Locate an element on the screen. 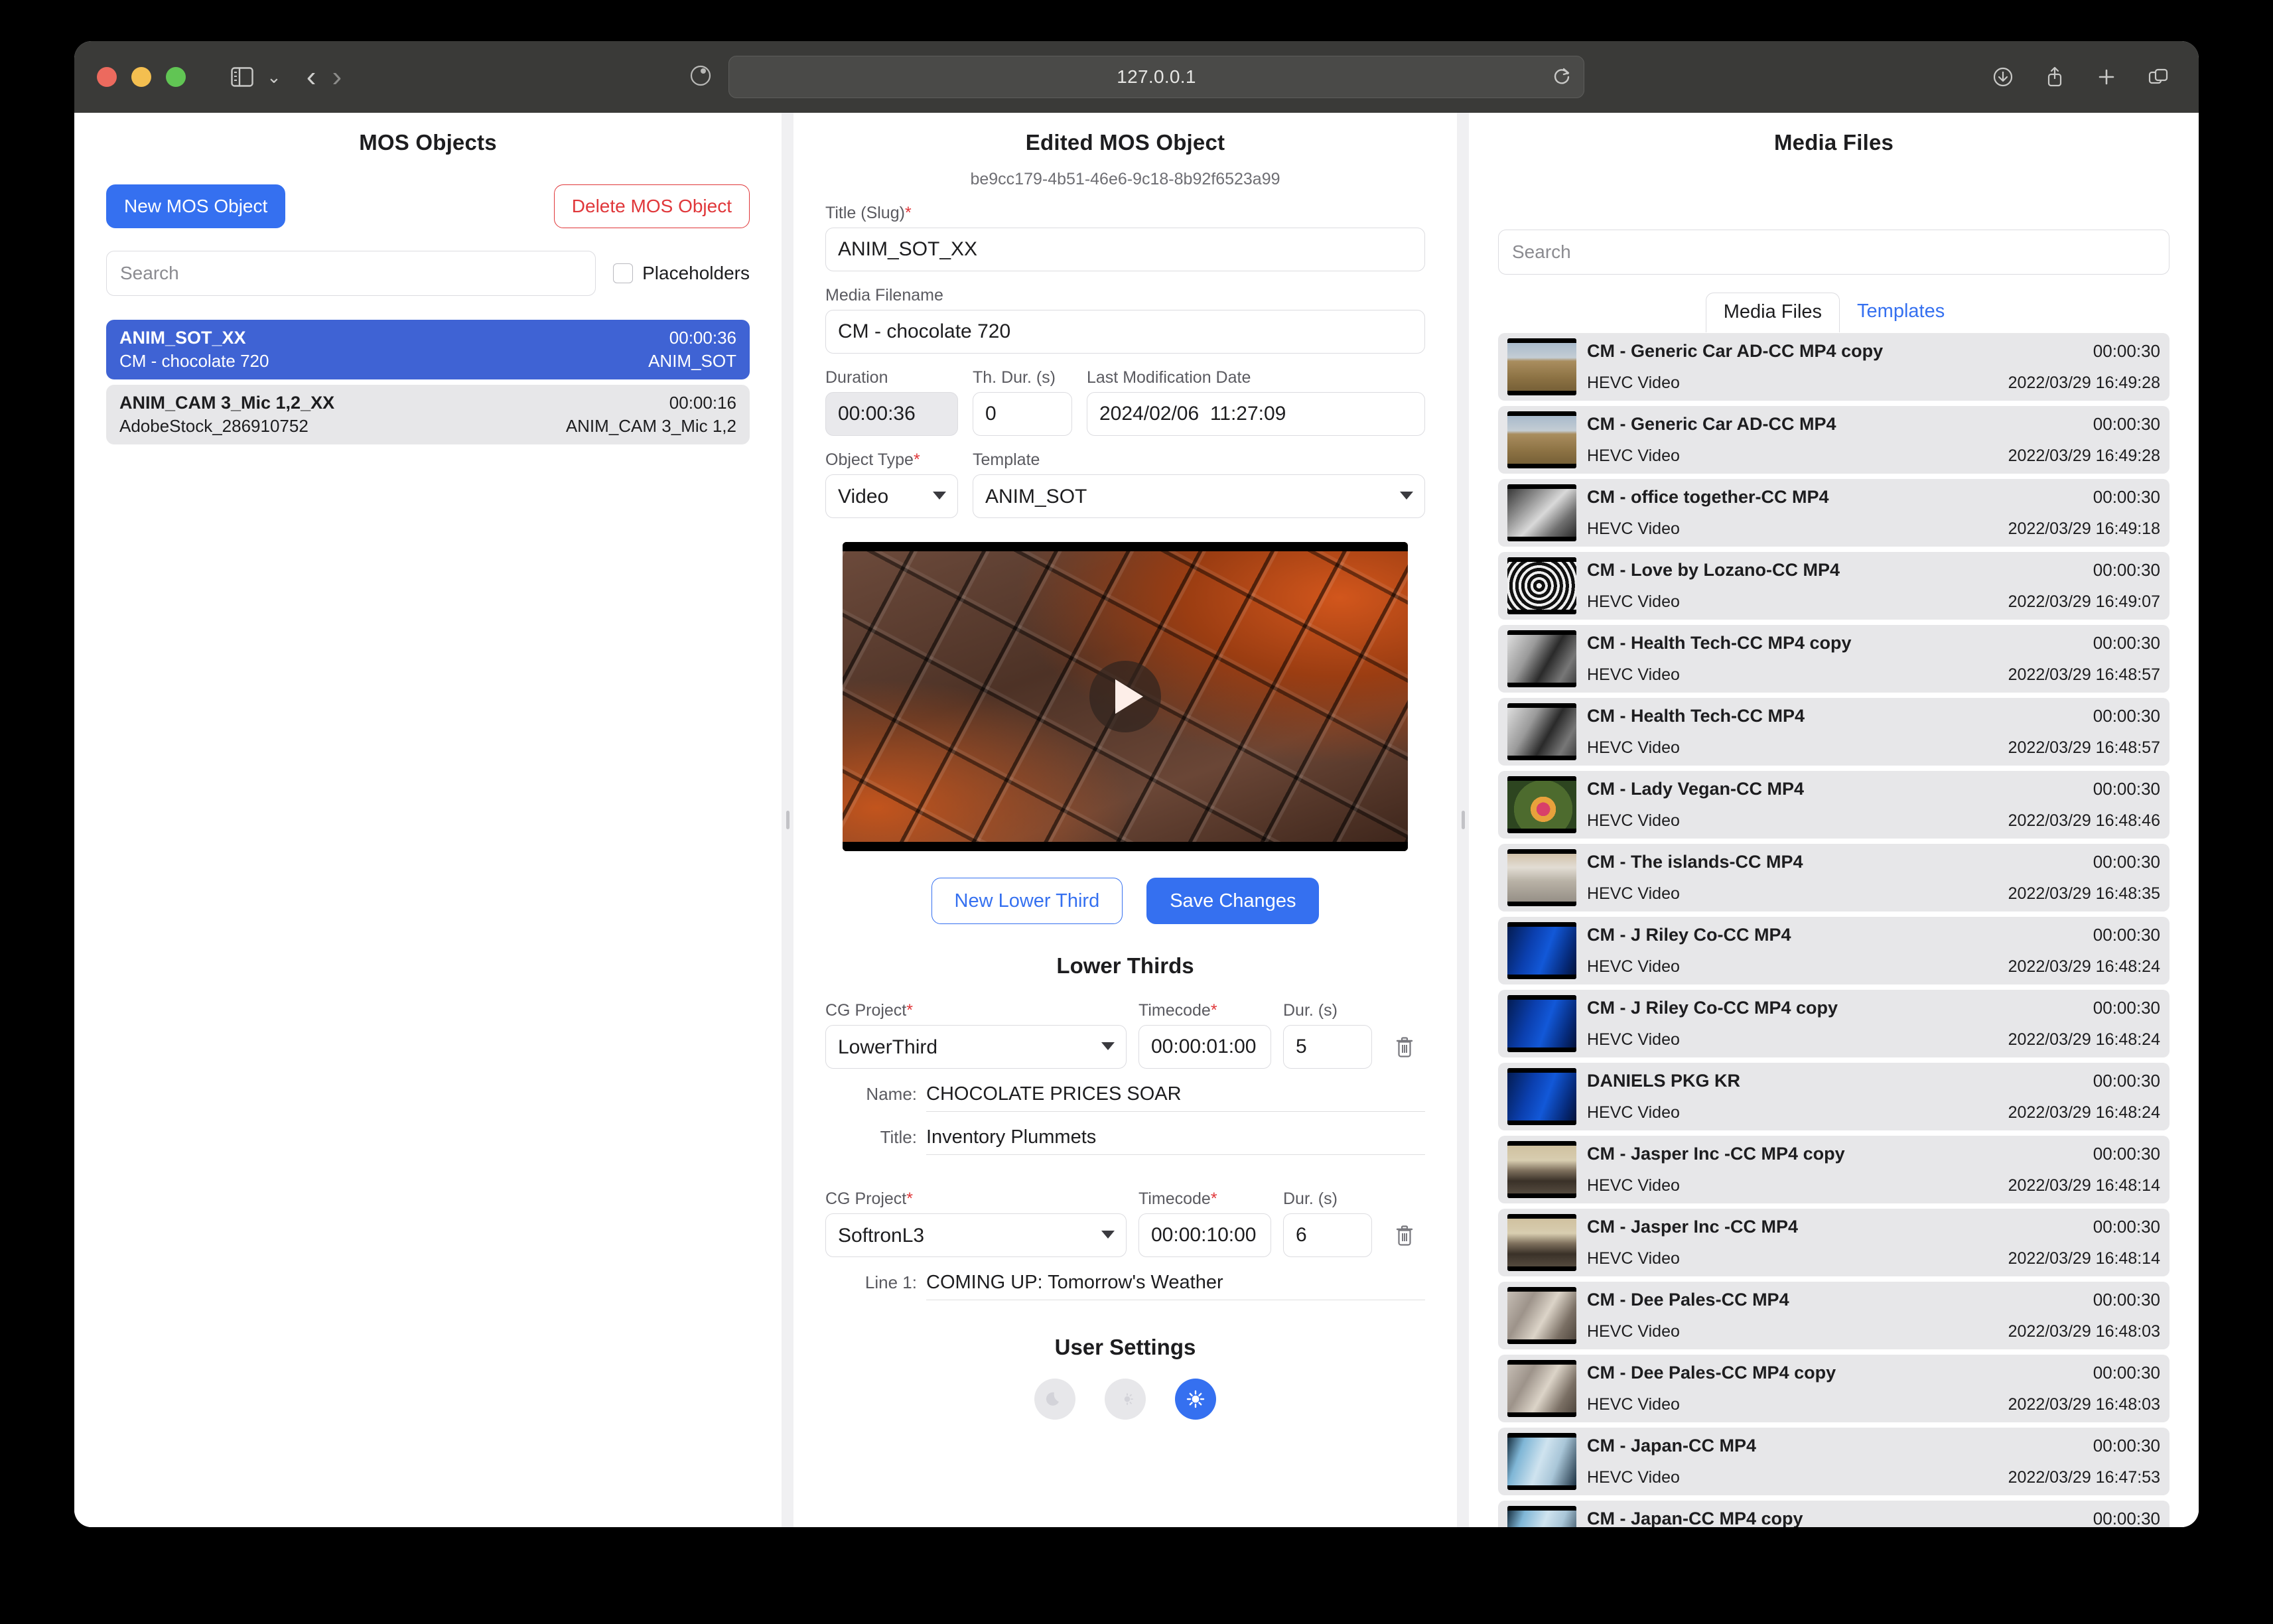 This screenshot has height=1624, width=2273. minimize-window-button is located at coordinates (141, 77).